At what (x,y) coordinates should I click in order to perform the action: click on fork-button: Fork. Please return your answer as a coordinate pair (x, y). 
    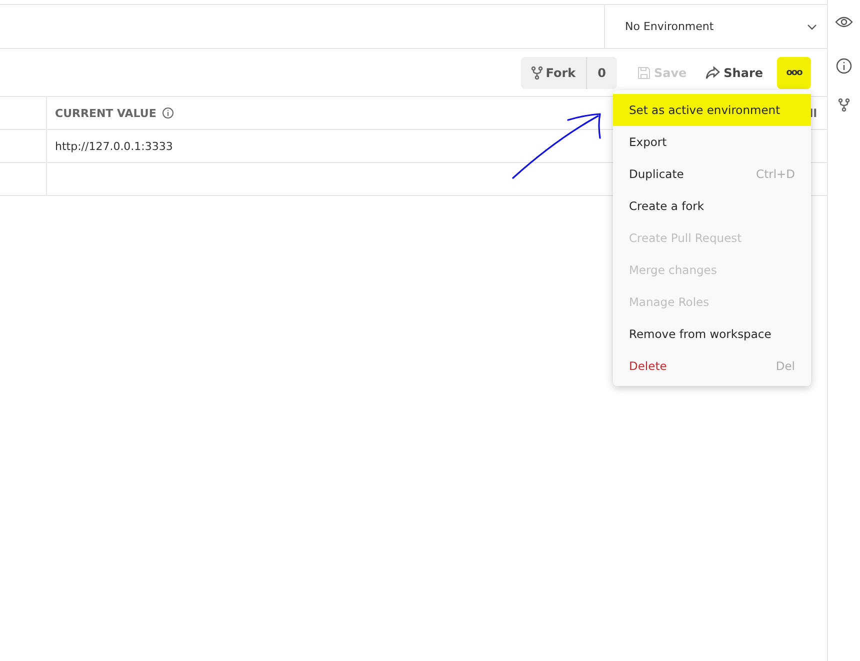
    Looking at the image, I should click on (553, 72).